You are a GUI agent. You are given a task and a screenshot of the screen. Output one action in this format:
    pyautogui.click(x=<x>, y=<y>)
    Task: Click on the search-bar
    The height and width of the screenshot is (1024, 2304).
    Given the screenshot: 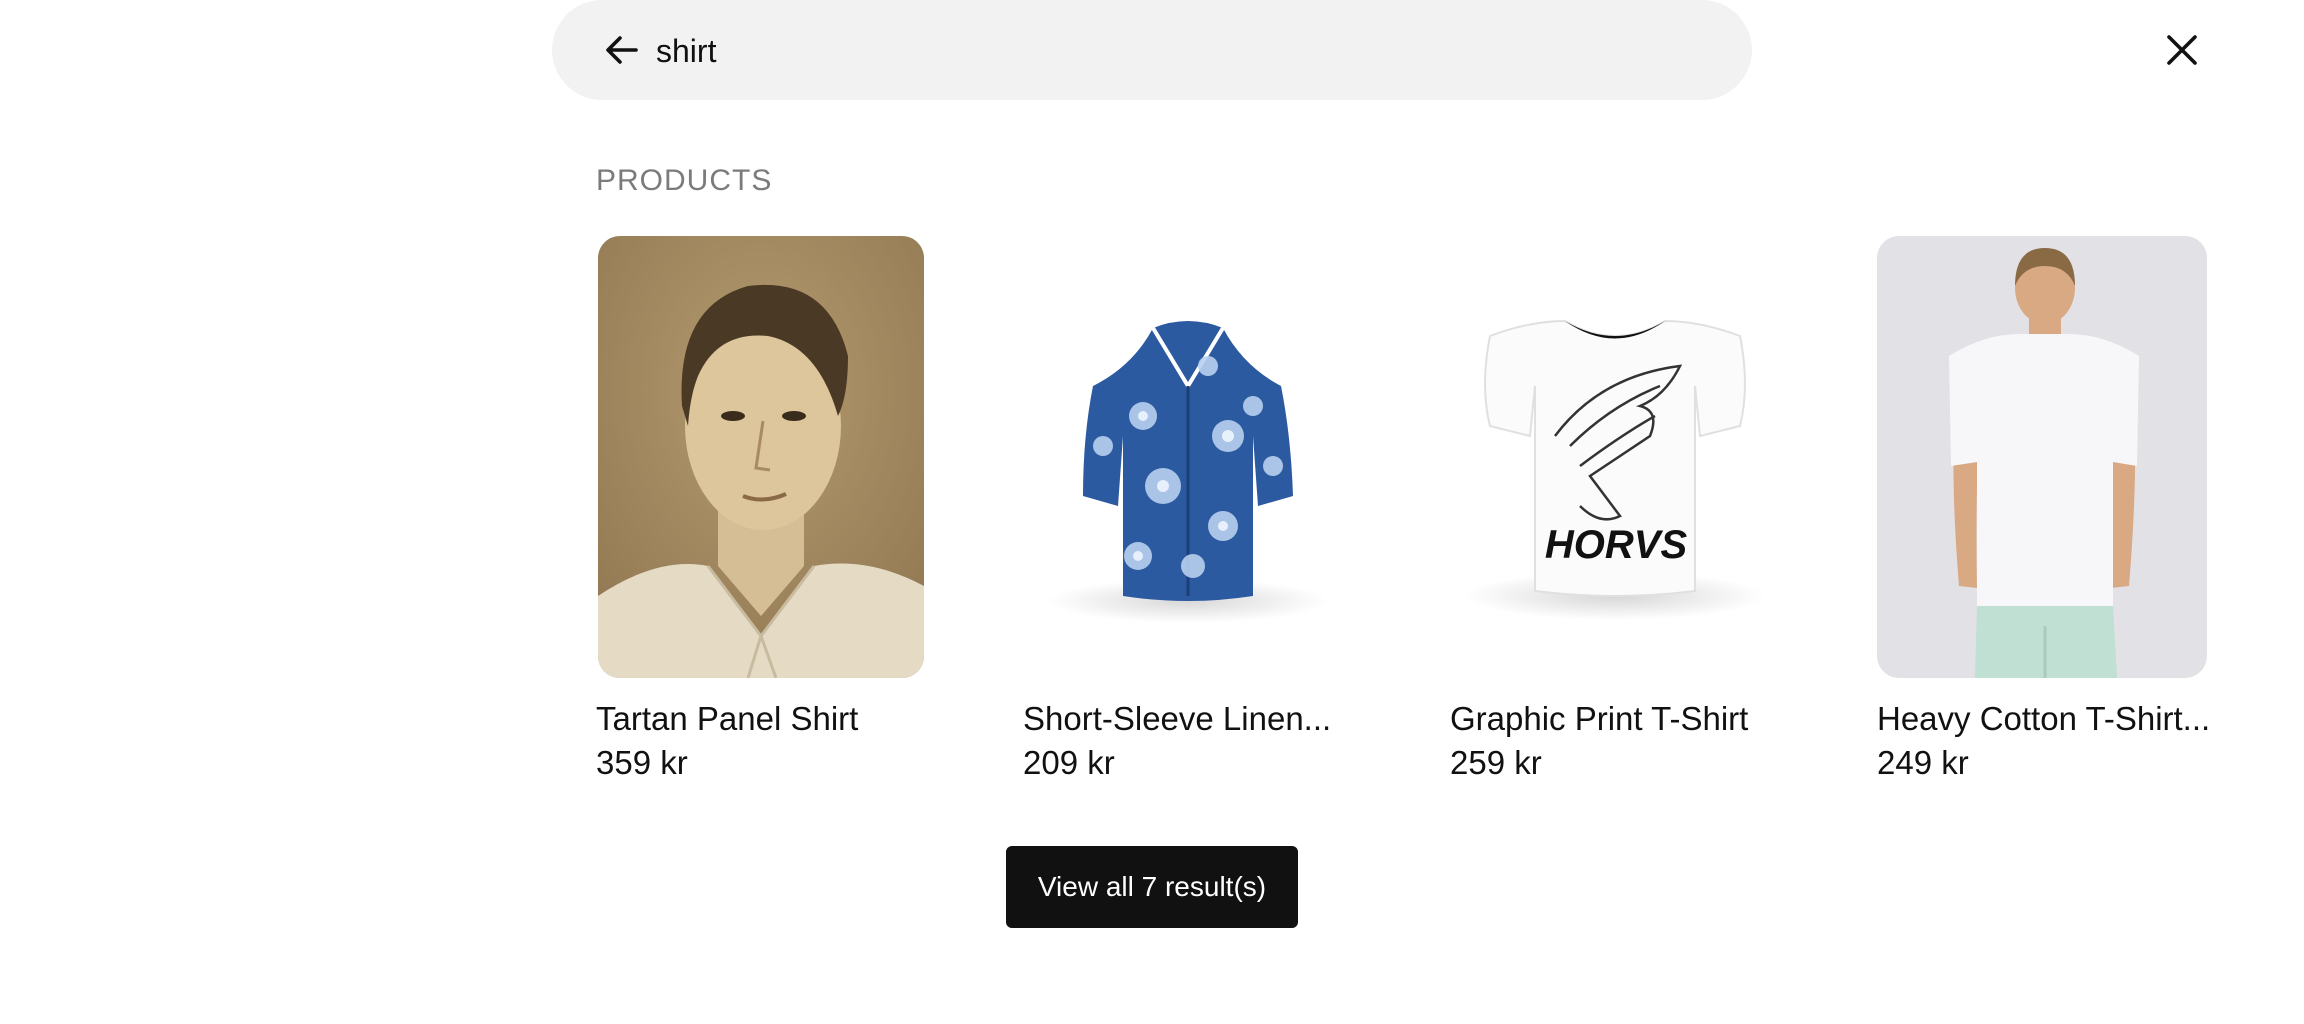 What is the action you would take?
    pyautogui.click(x=1152, y=50)
    